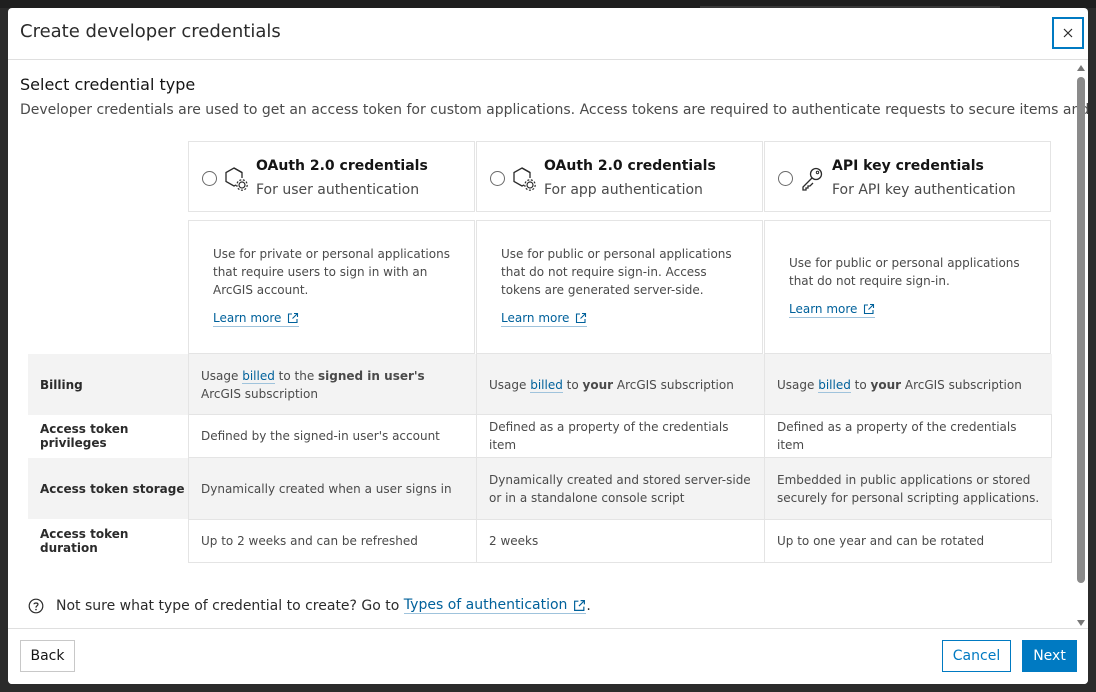  I want to click on dialog-footer: Back Cancel Next, so click(548, 656).